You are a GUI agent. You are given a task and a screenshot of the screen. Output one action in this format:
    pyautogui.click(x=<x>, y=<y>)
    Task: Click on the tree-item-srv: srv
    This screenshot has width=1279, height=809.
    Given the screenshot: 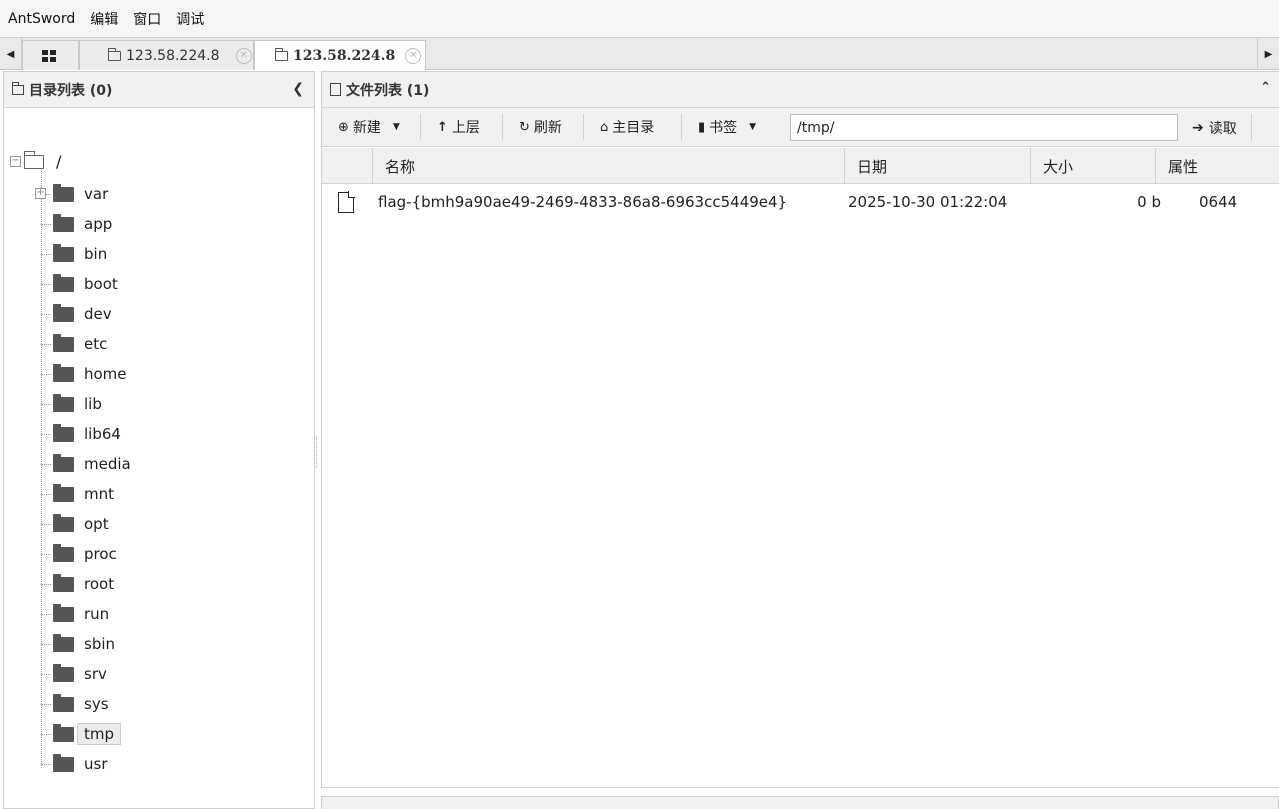 What is the action you would take?
    pyautogui.click(x=77, y=674)
    